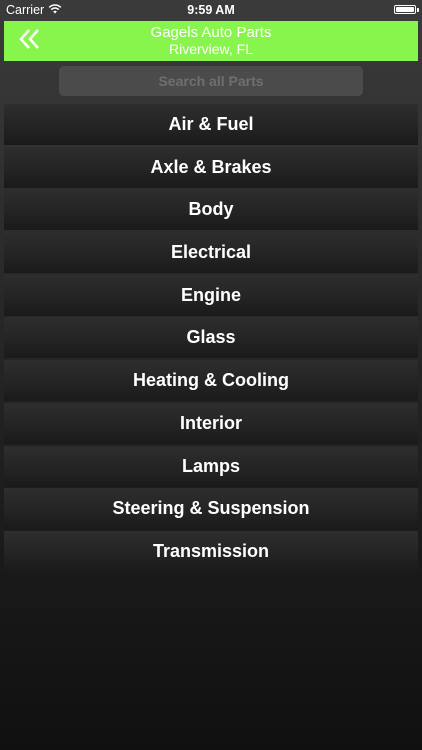 The width and height of the screenshot is (422, 750). I want to click on status-bar: Carrier 9:59 AM, so click(211, 10).